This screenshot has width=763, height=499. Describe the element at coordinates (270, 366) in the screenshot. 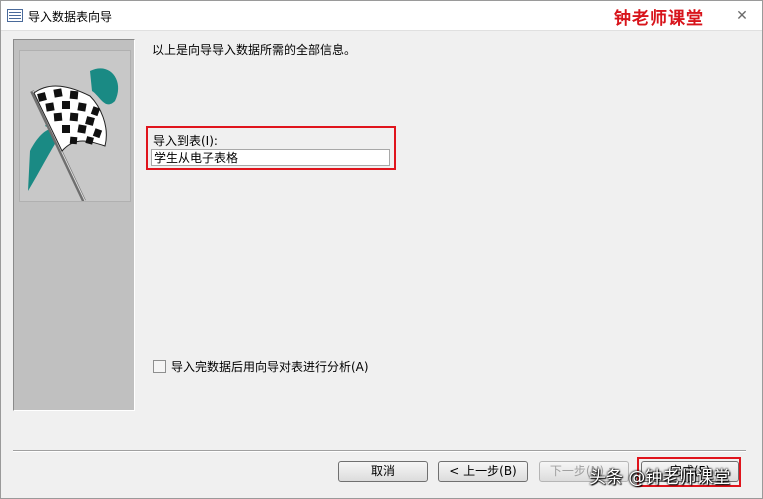

I see `analyze-checkbox-label: 导入完数据后用向导对表进行分析(A)` at that location.